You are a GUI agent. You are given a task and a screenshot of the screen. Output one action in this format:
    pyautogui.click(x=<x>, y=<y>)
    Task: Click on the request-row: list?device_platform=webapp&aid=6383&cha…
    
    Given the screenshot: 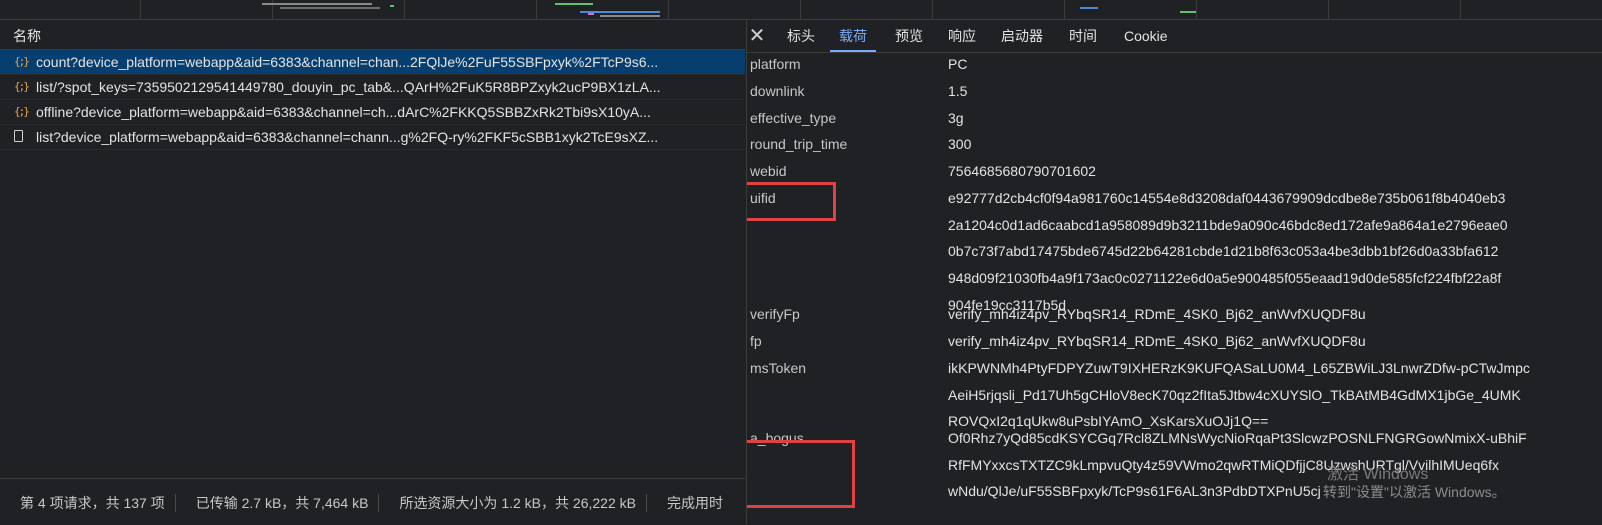 What is the action you would take?
    pyautogui.click(x=372, y=137)
    